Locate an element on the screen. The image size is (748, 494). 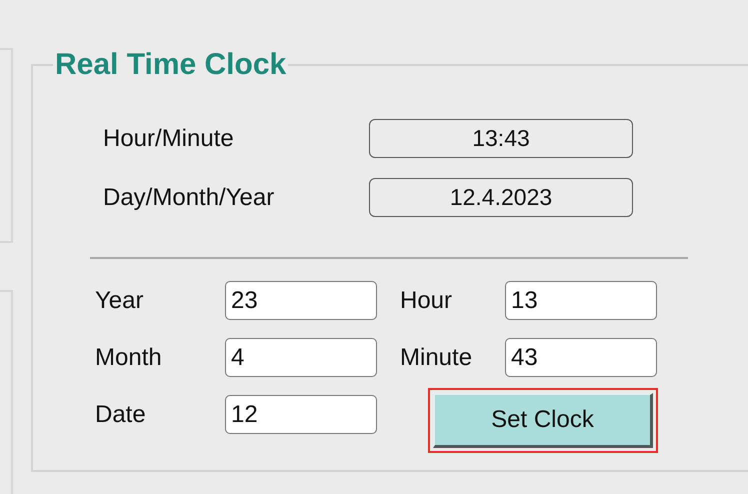
readout-label: Day/Month/Year is located at coordinates (189, 198).